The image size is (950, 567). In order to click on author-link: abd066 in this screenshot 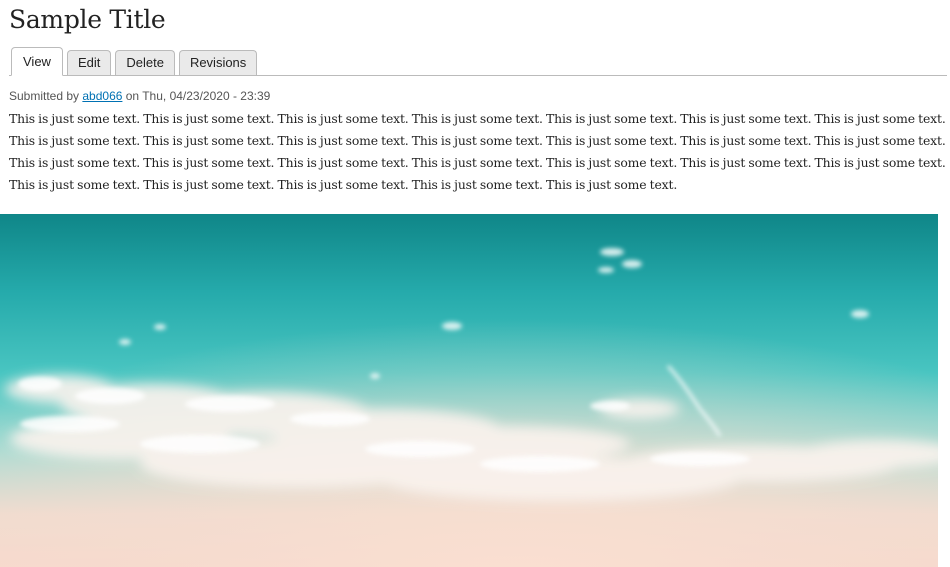, I will do `click(102, 96)`.